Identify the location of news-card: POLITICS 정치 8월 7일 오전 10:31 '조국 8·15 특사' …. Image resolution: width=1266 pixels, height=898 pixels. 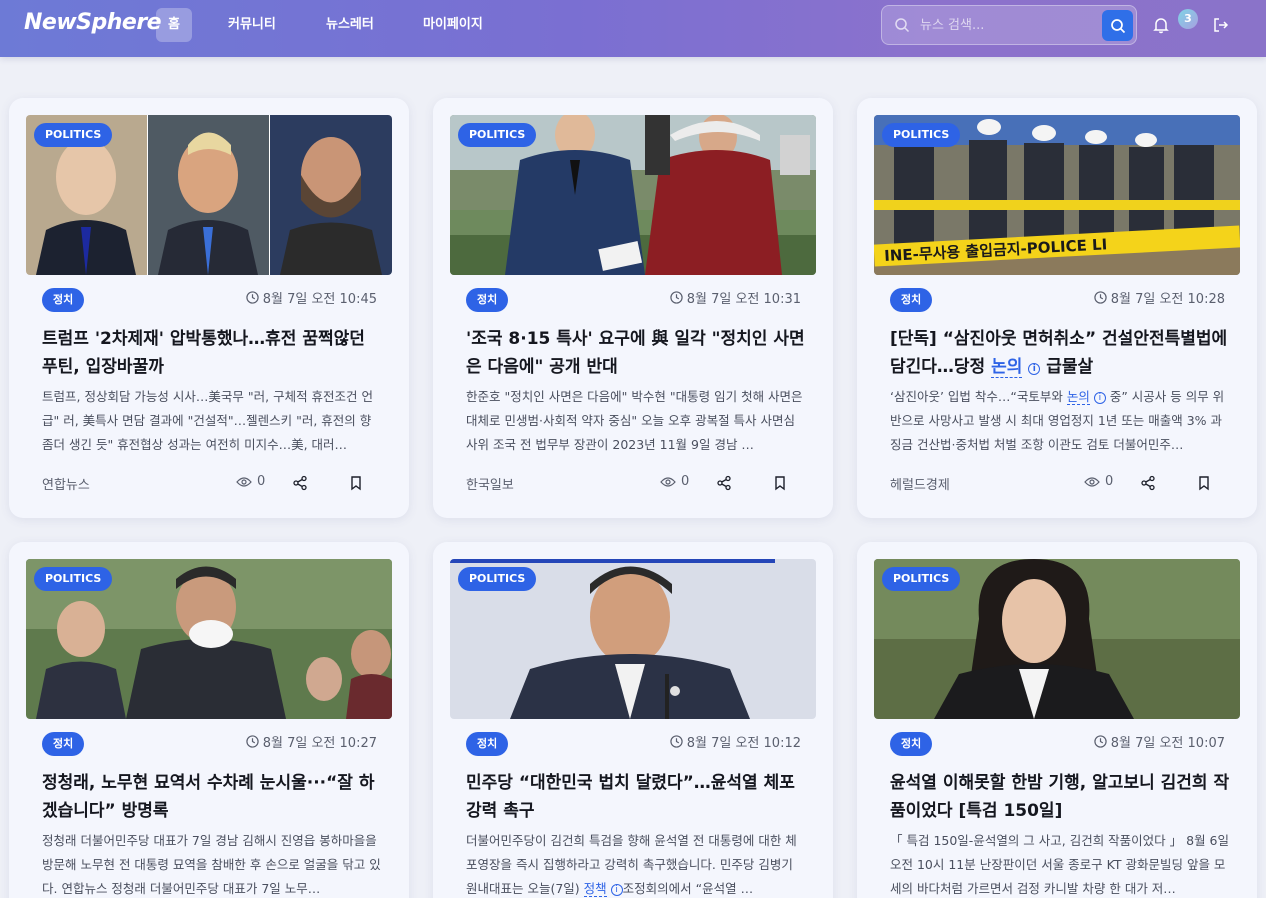
(633, 308).